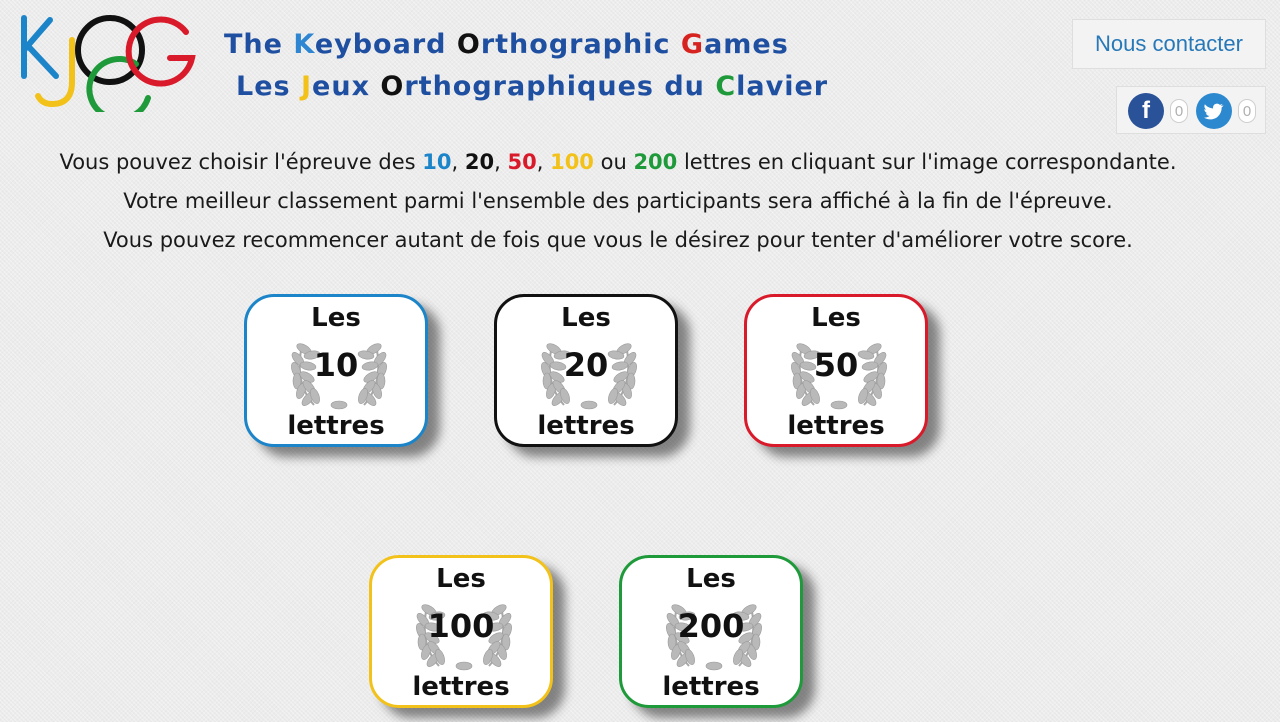  Describe the element at coordinates (692, 44) in the screenshot. I see `title-english-segment: G` at that location.